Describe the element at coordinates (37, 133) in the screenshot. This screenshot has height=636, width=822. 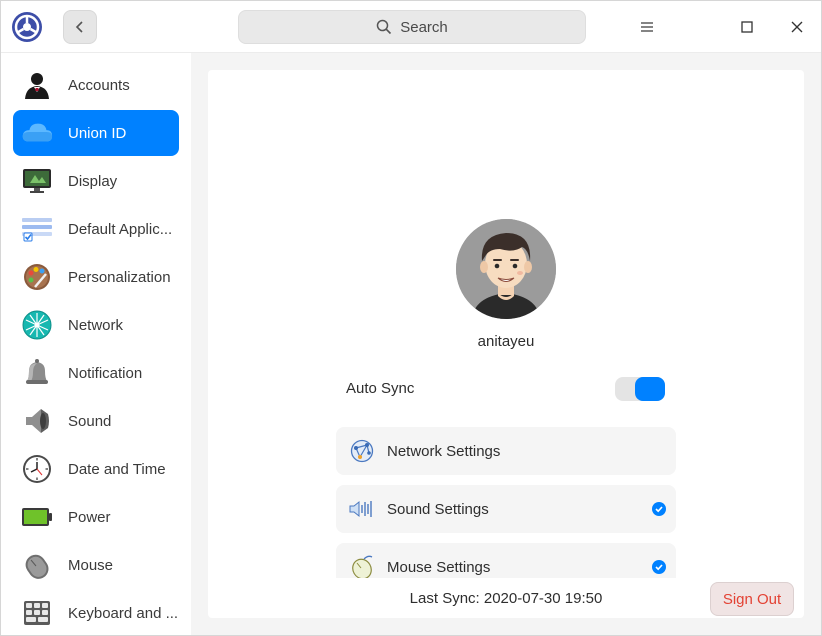
I see `cloud-icon` at that location.